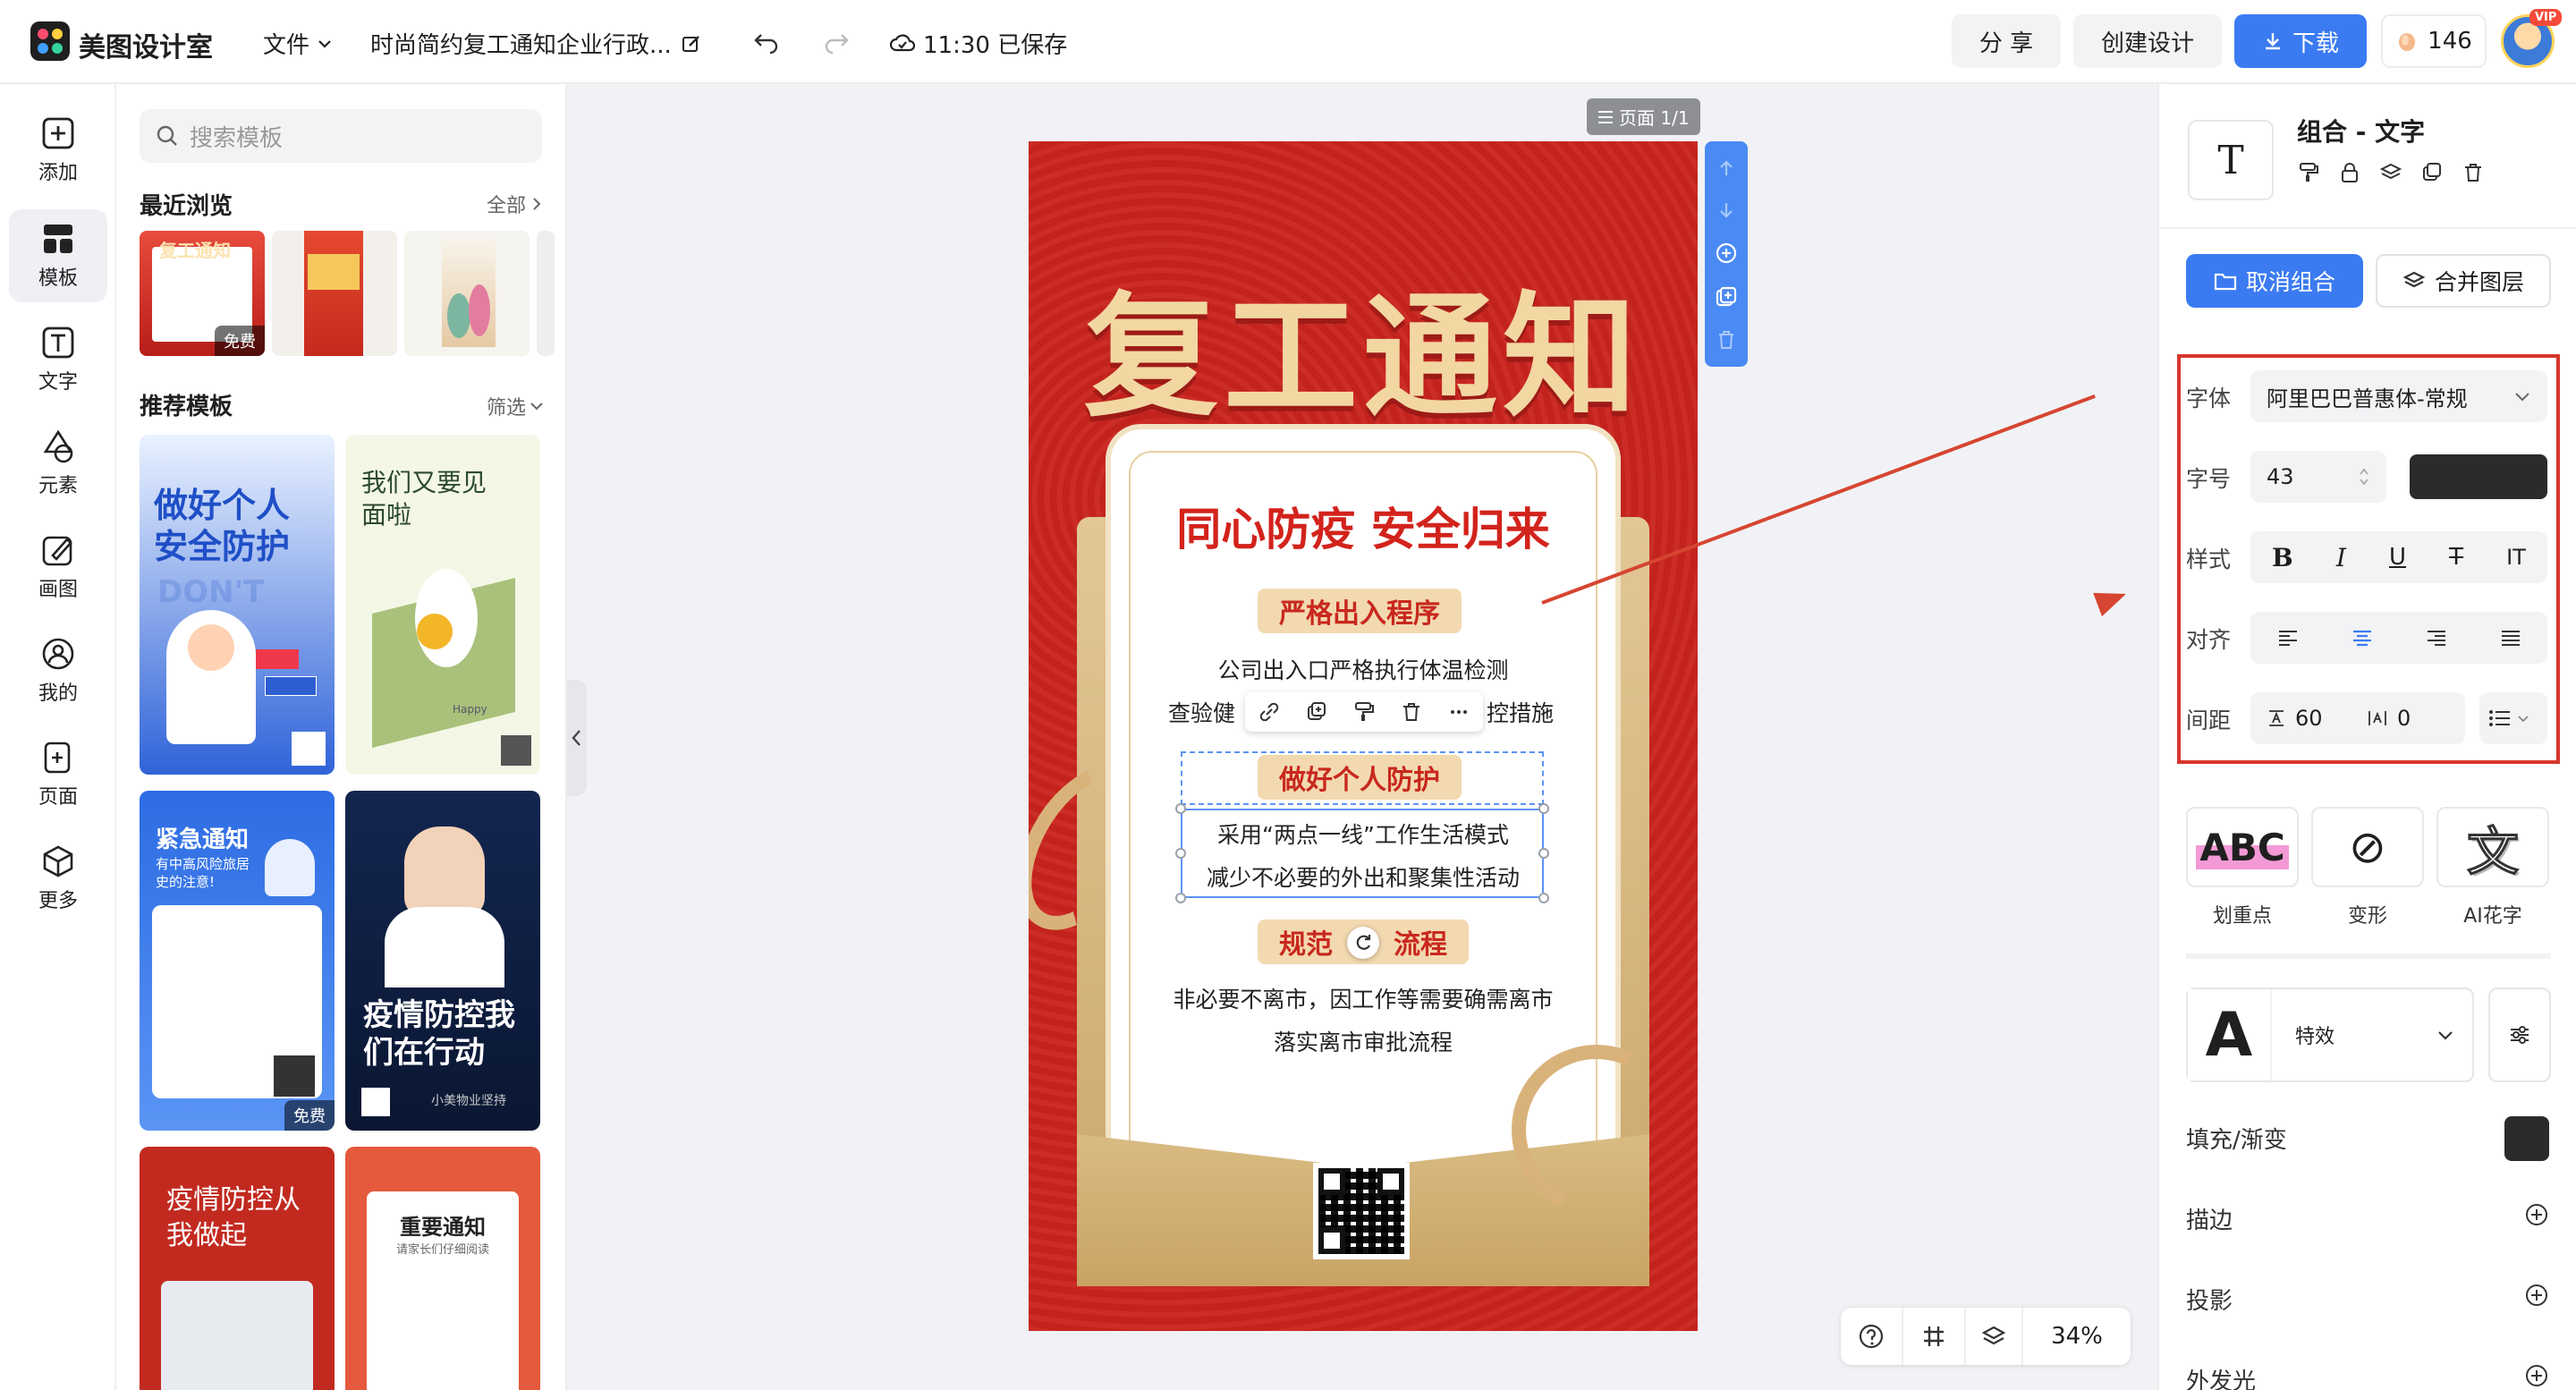 This screenshot has height=1390, width=2576. What do you see at coordinates (1363, 526) in the screenshot?
I see `poster-slogan: 同心防疫 安全归来` at bounding box center [1363, 526].